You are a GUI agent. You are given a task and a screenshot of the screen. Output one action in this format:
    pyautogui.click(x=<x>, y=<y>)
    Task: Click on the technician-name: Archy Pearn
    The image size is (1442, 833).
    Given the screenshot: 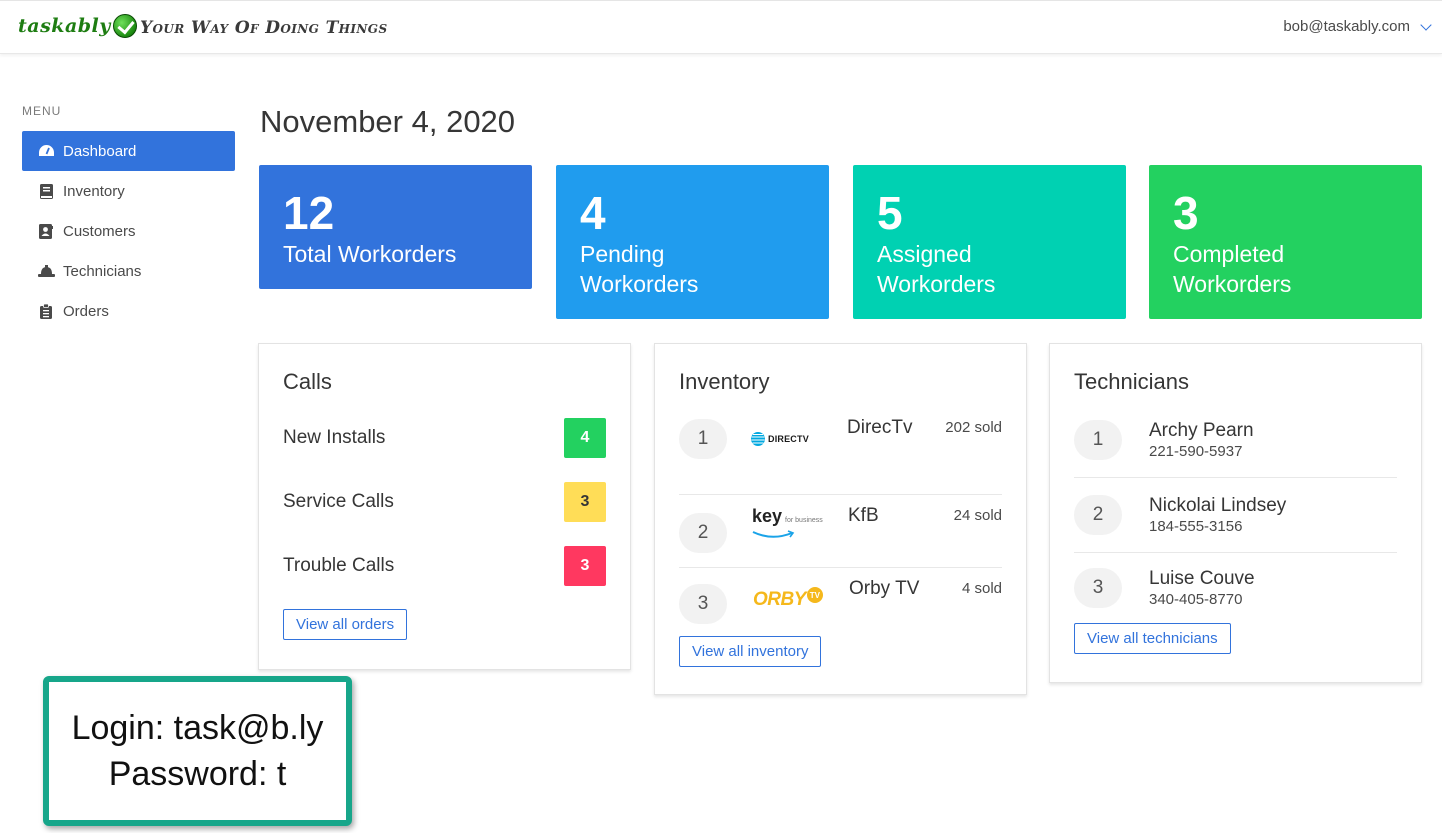 What is the action you would take?
    pyautogui.click(x=1201, y=430)
    